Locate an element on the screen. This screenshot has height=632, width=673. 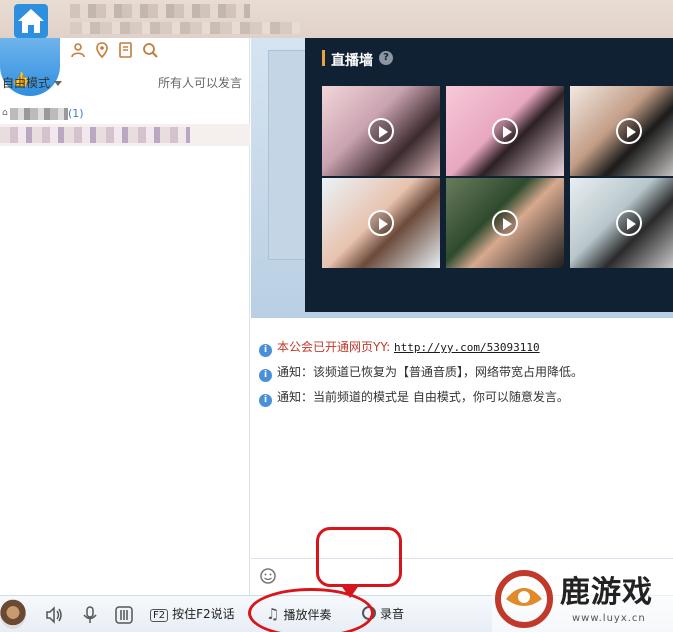
channel-count: (1) is located at coordinates (76, 113).